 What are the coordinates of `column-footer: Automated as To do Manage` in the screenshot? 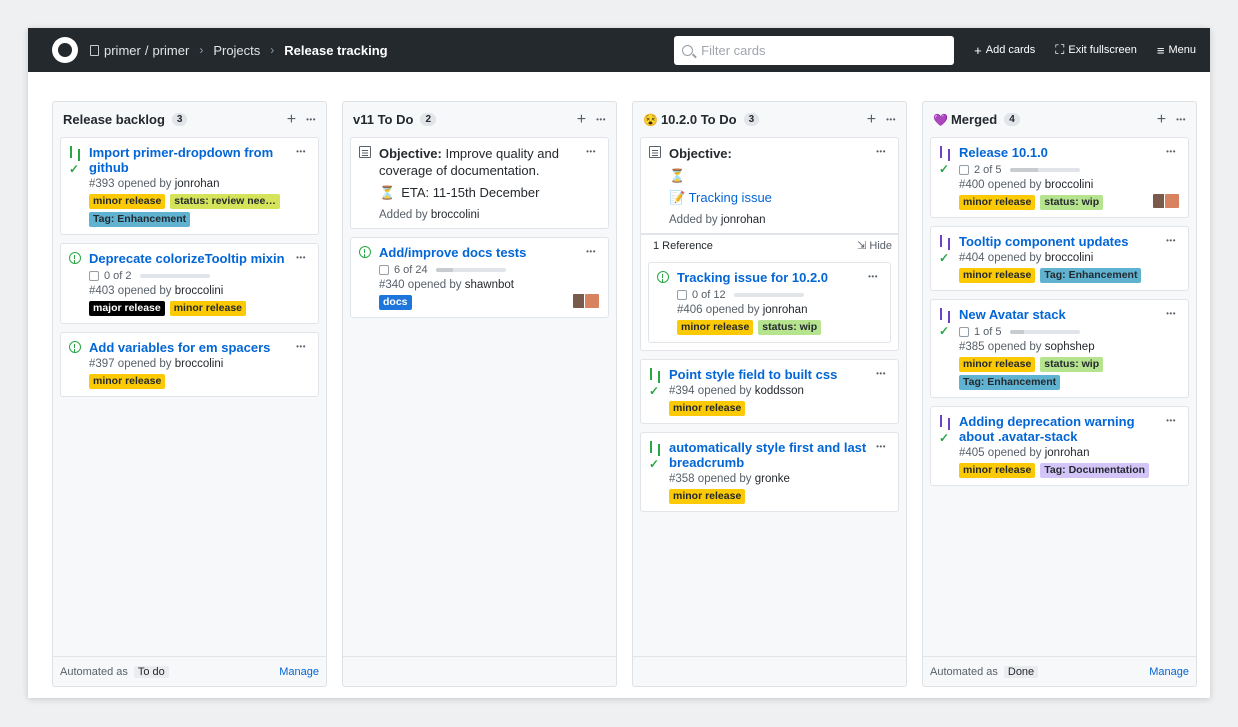 It's located at (189, 671).